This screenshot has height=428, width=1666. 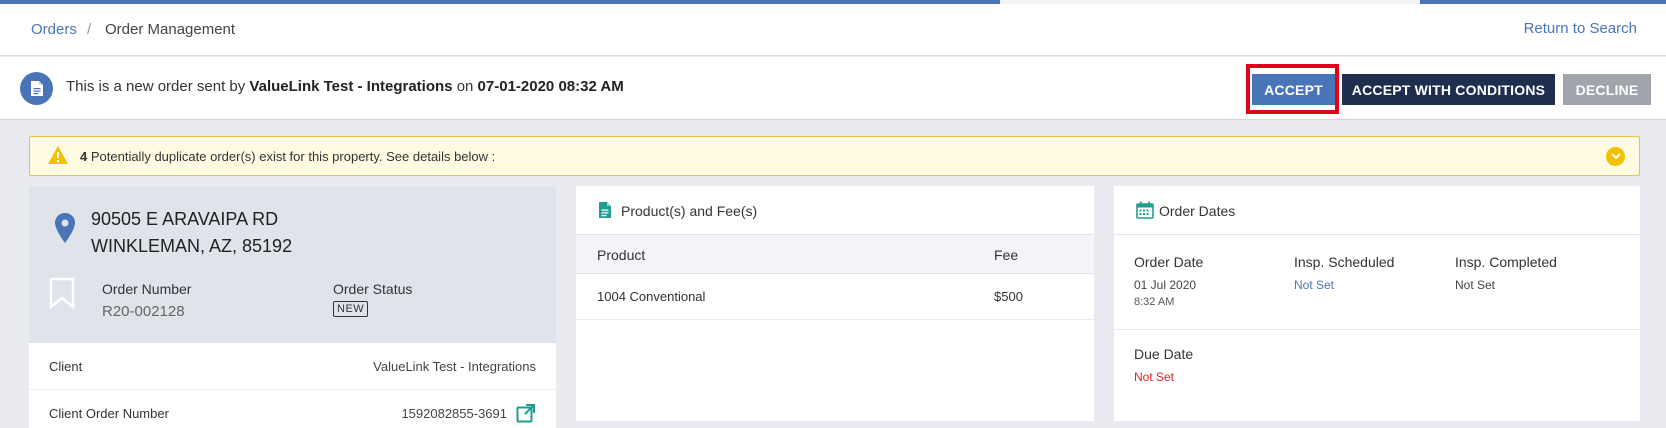 What do you see at coordinates (1154, 377) in the screenshot?
I see `due-date-value: Not Set` at bounding box center [1154, 377].